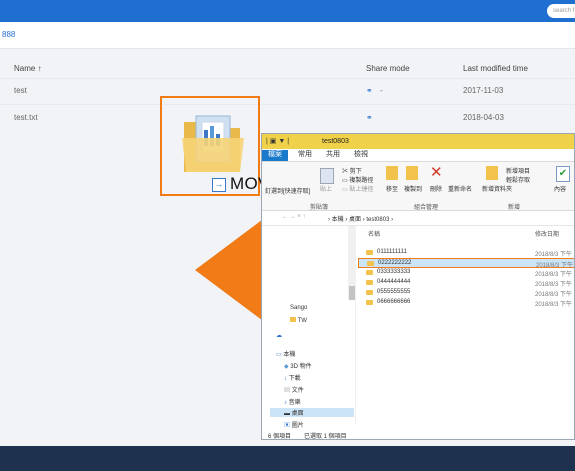 Image resolution: width=575 pixels, height=471 pixels. Describe the element at coordinates (219, 185) in the screenshot. I see `move-arrow-icon: →` at that location.